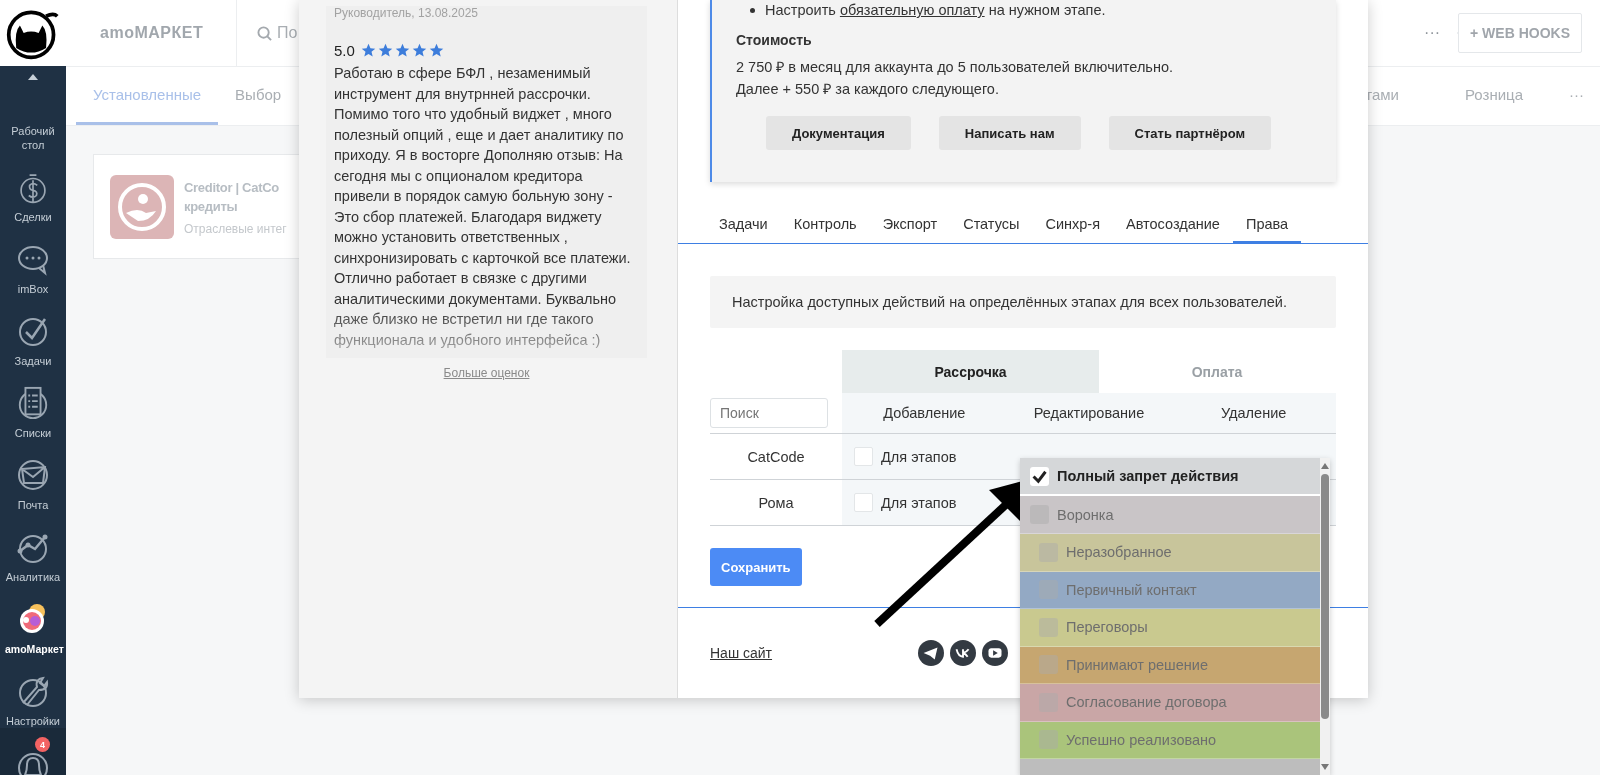  I want to click on play-icon, so click(995, 653).